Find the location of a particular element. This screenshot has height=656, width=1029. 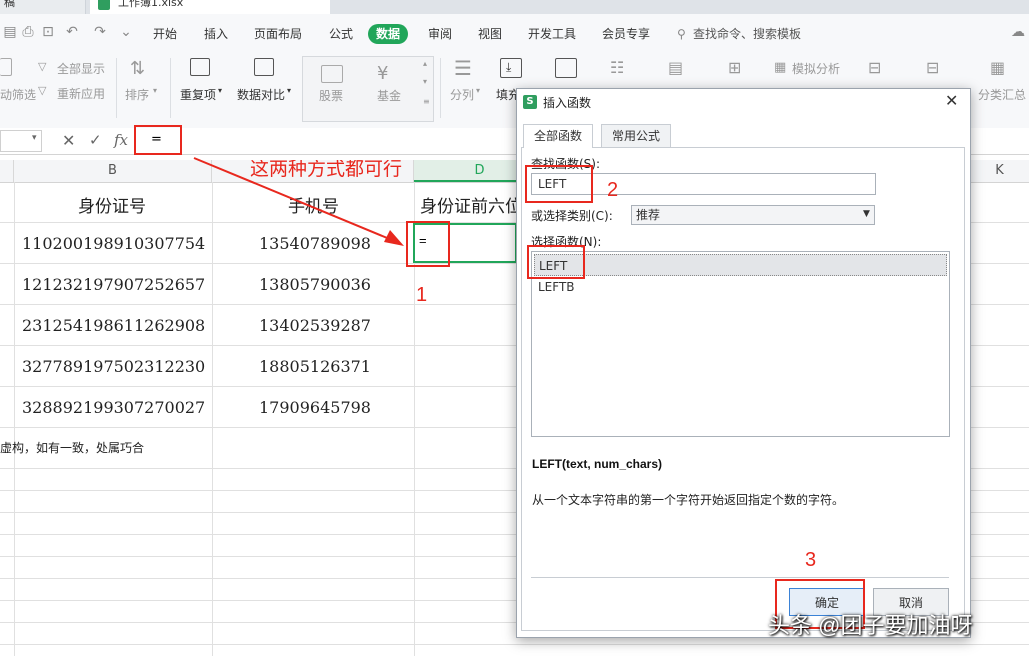

category-select: 推荐 is located at coordinates (753, 215).